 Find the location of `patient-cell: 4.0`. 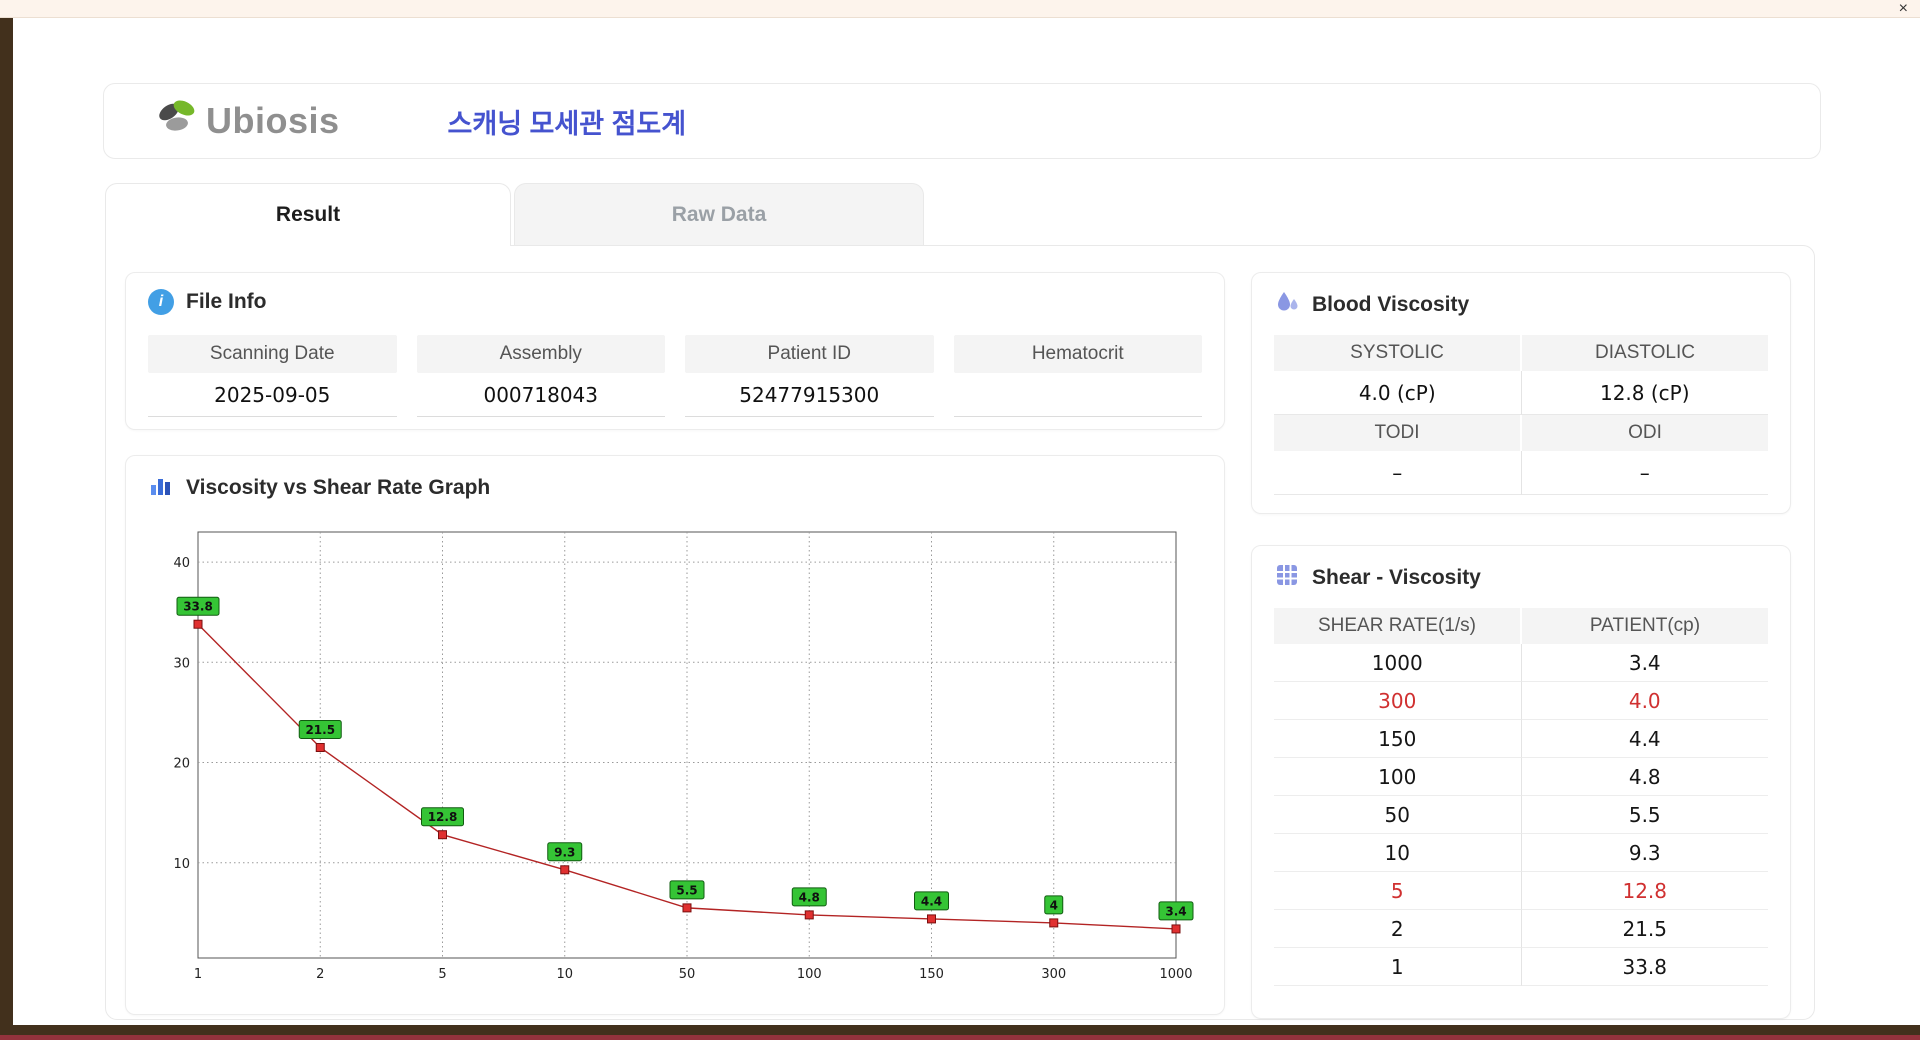

patient-cell: 4.0 is located at coordinates (1644, 701).